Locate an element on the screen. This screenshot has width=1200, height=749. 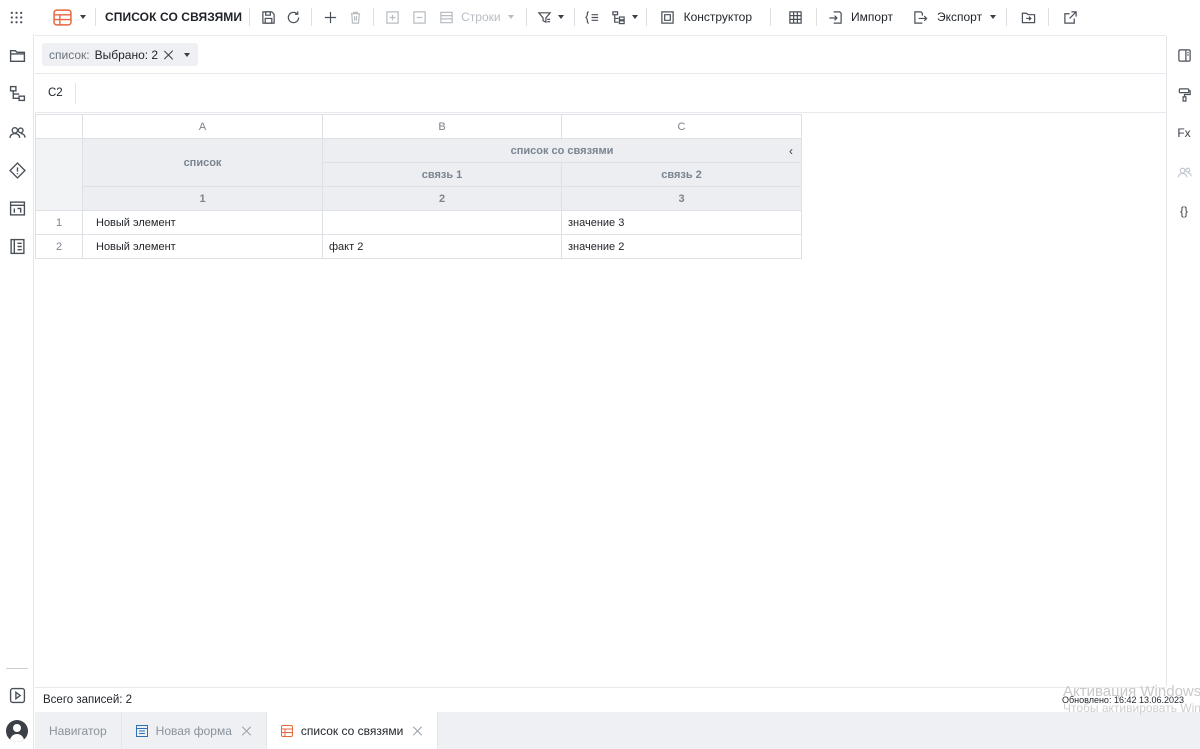
tree-dropdown is located at coordinates (623, 17).